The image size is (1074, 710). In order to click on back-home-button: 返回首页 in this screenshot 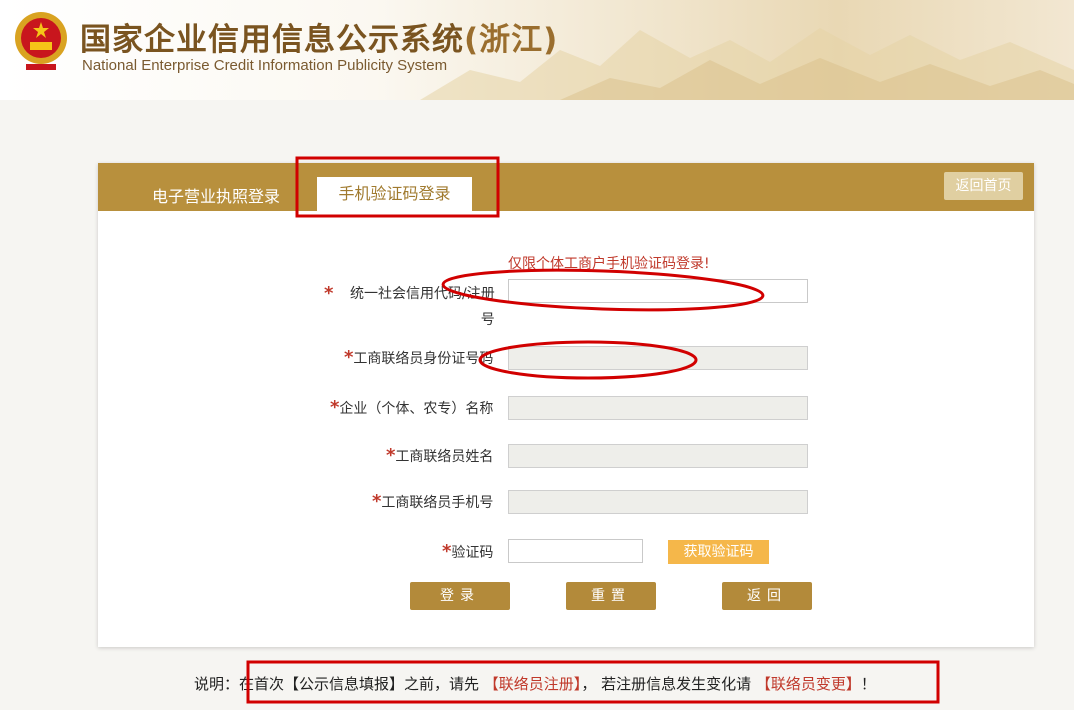, I will do `click(983, 186)`.